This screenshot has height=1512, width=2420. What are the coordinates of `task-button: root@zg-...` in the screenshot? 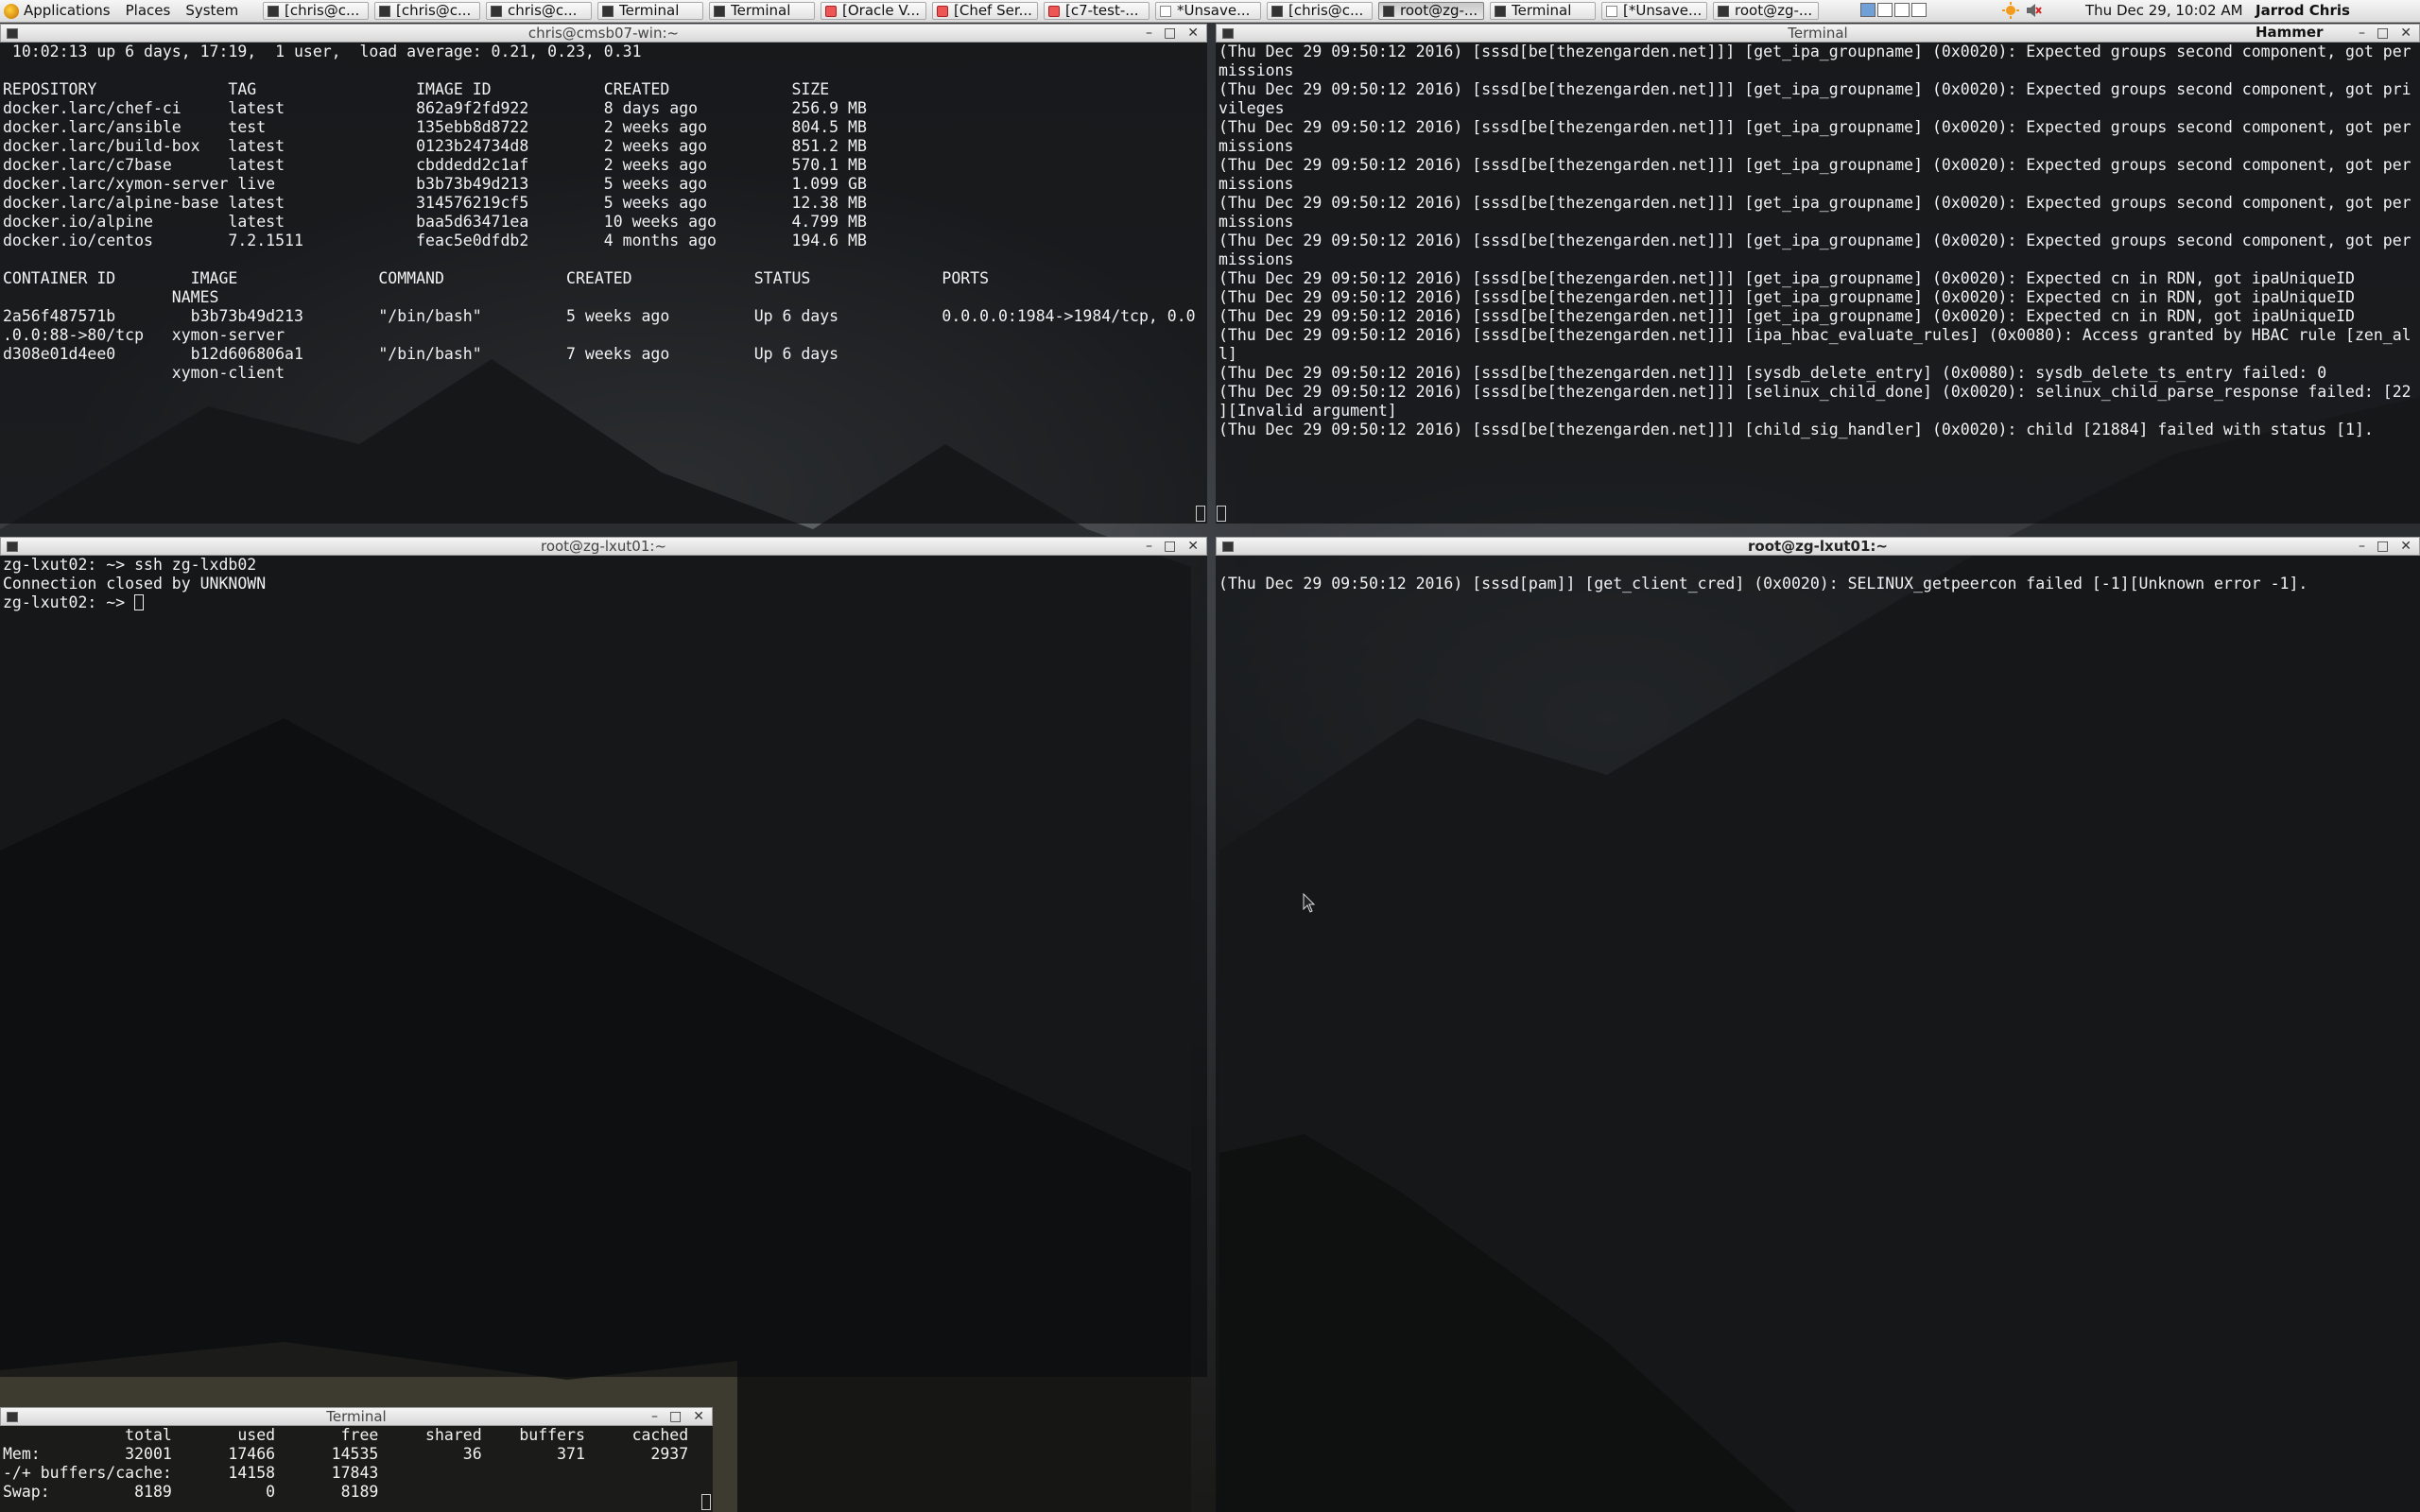 It's located at (1766, 11).